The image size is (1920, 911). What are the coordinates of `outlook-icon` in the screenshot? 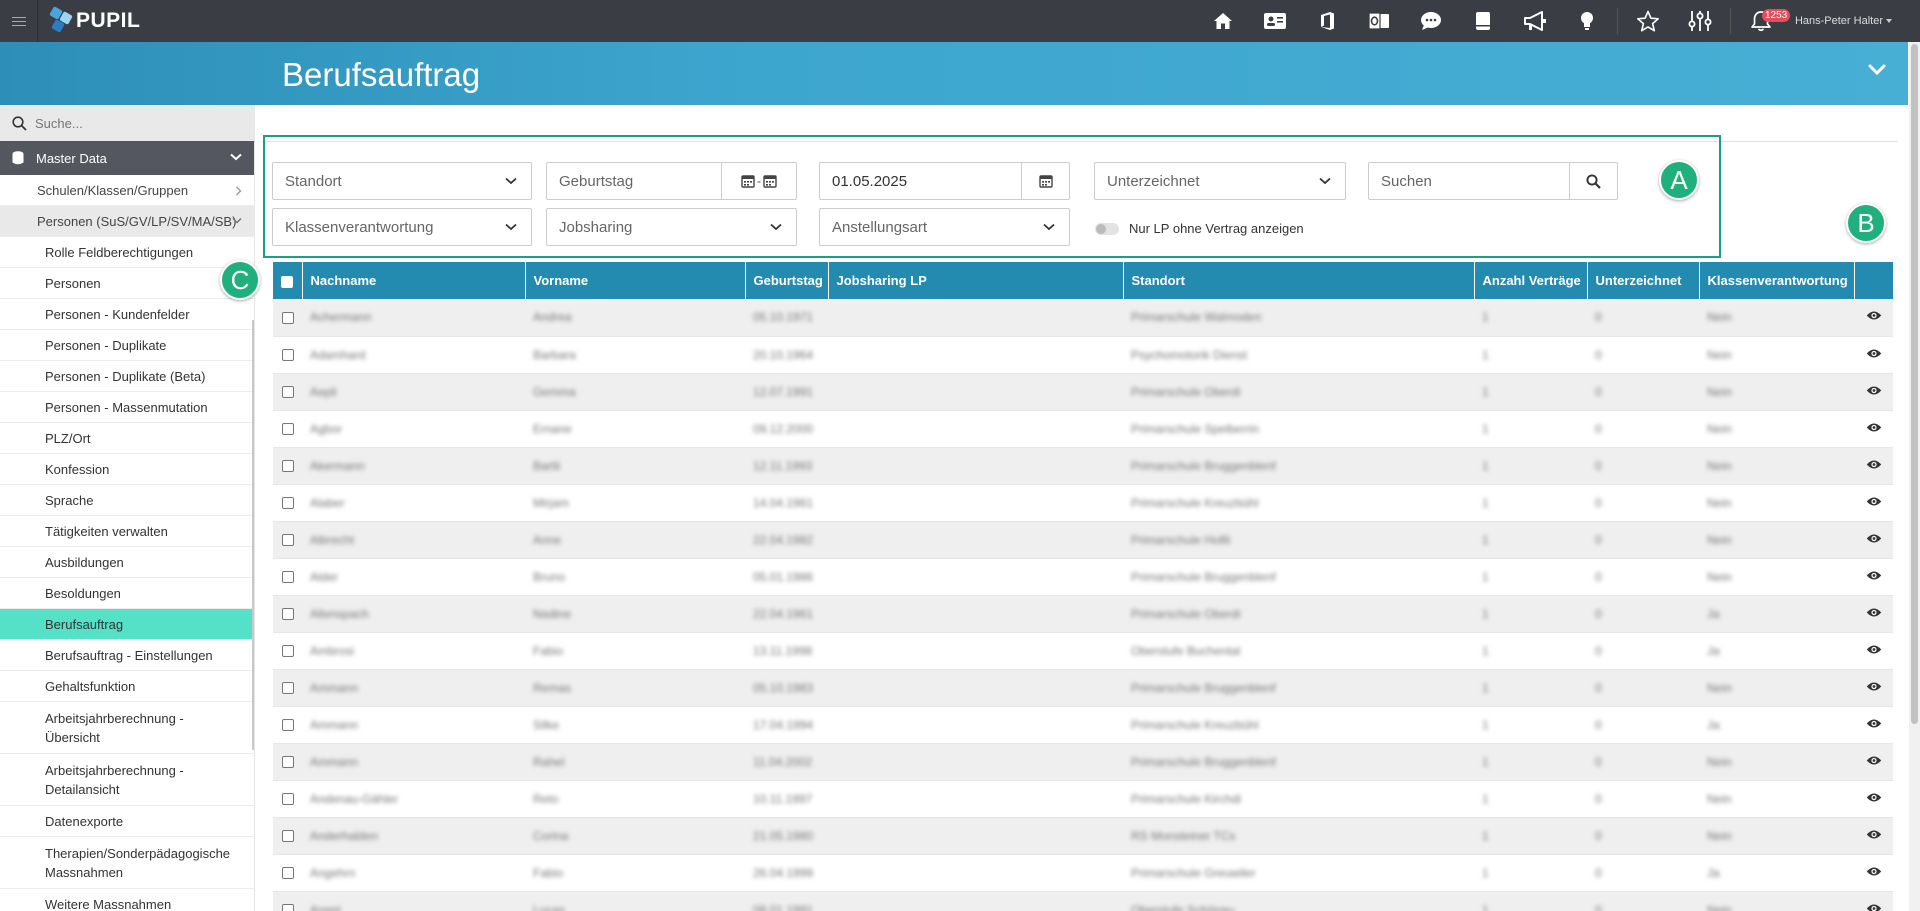 It's located at (1379, 21).